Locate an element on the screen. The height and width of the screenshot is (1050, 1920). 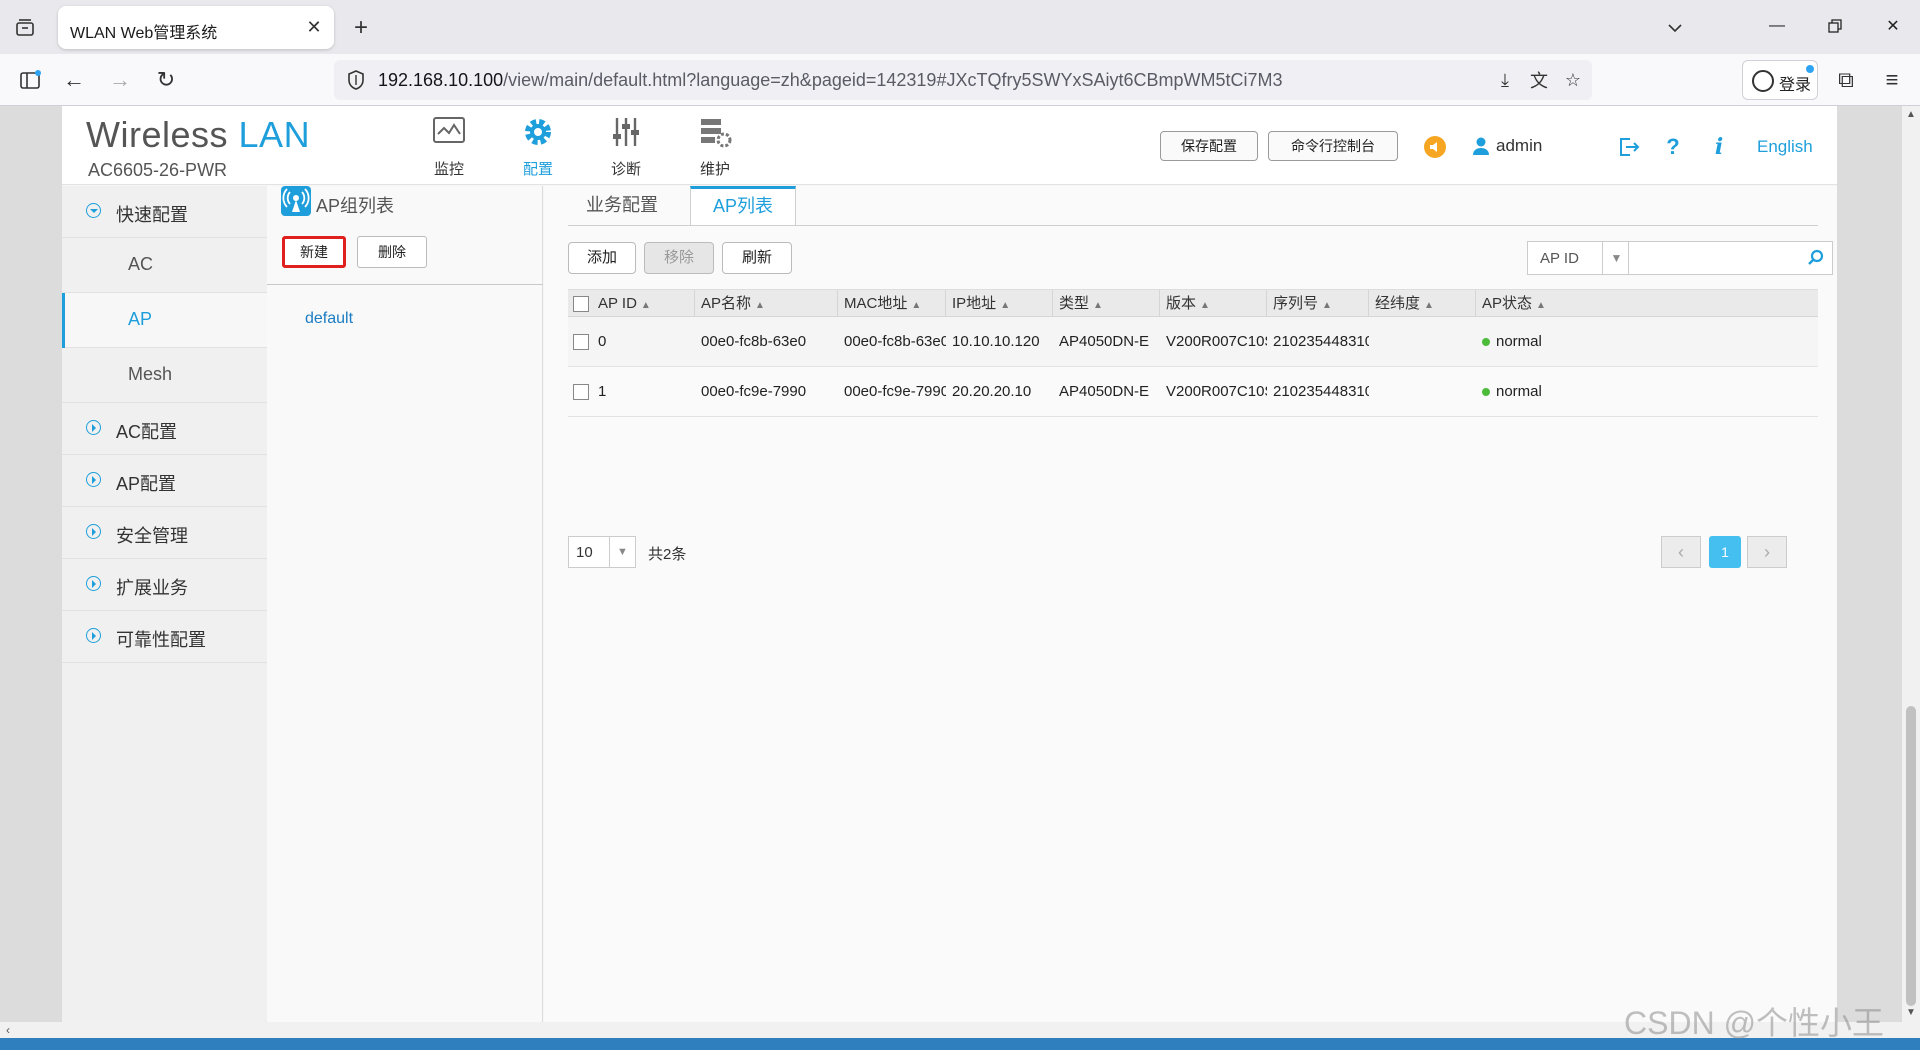
cli-console-button: 命令行控制台 is located at coordinates (1333, 146).